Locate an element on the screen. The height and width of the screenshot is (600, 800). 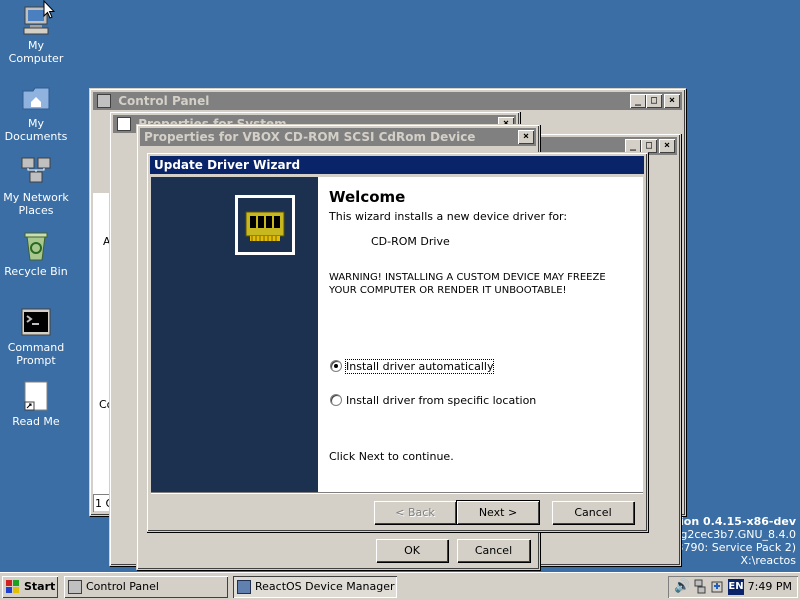
system-tray: 🔊 EN 7:49 PM is located at coordinates (733, 587).